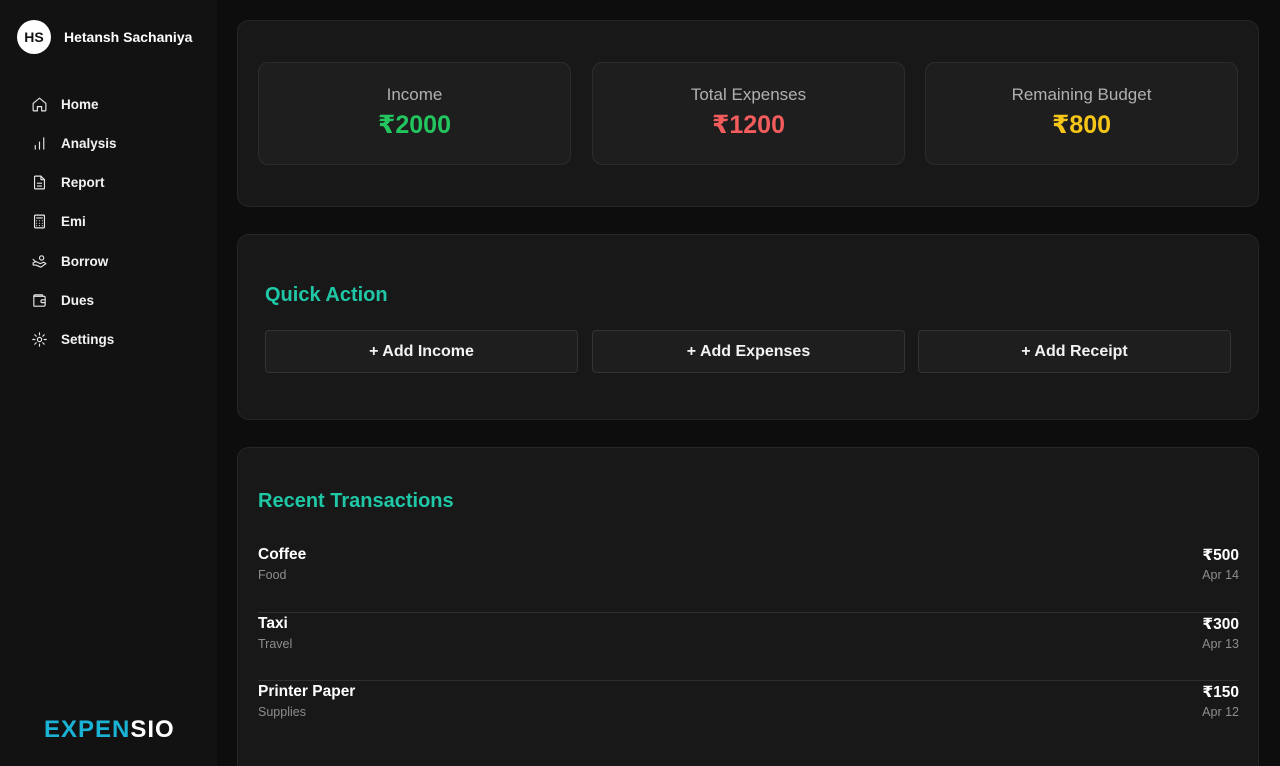 This screenshot has height=766, width=1280. I want to click on app-logo: EXPENSIO, so click(109, 730).